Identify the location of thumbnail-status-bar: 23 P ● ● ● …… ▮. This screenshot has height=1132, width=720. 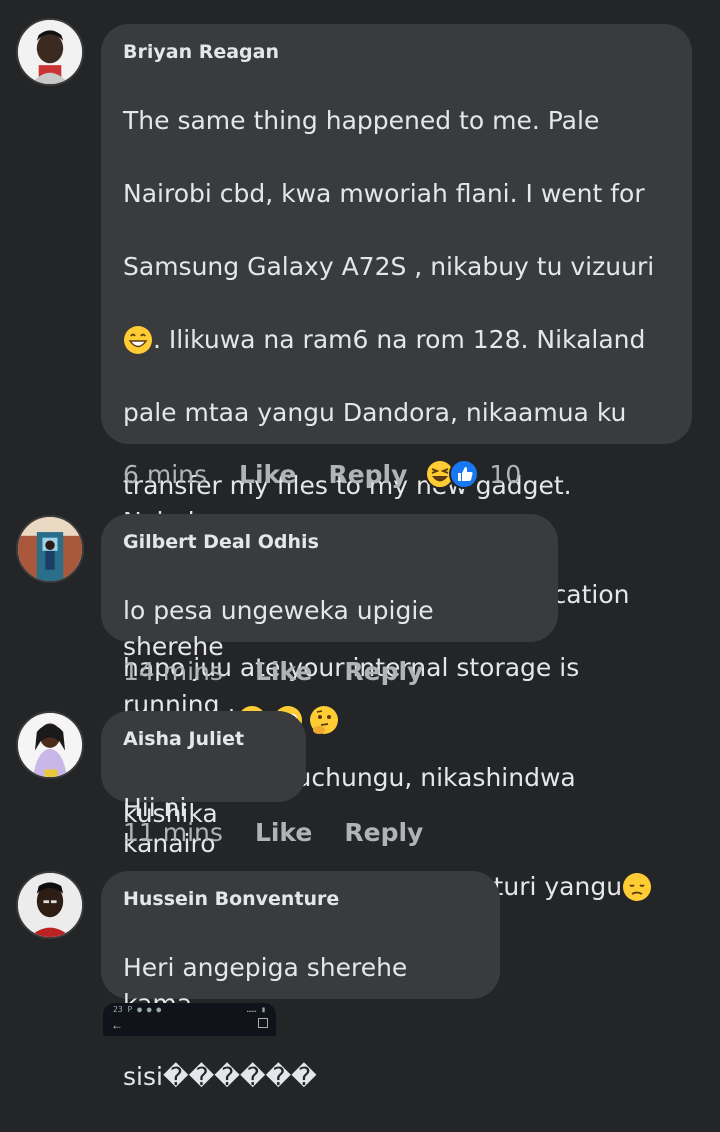
(189, 1009).